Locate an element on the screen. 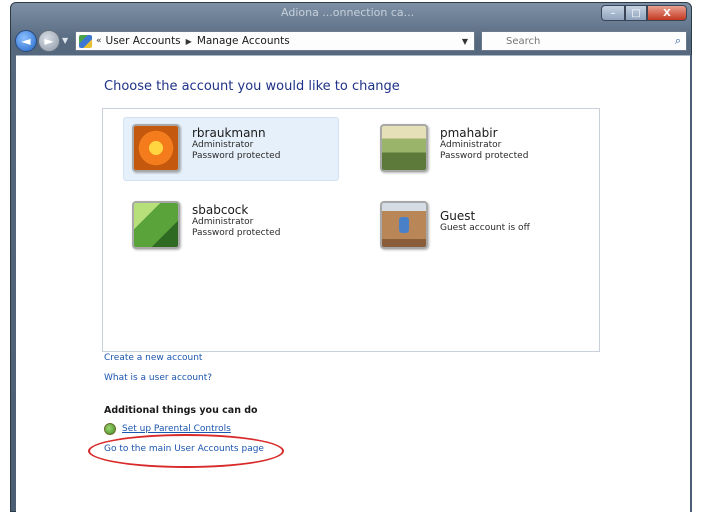 This screenshot has width=701, height=512. breadcrumb-manage-accounts: Manage Accounts is located at coordinates (243, 41).